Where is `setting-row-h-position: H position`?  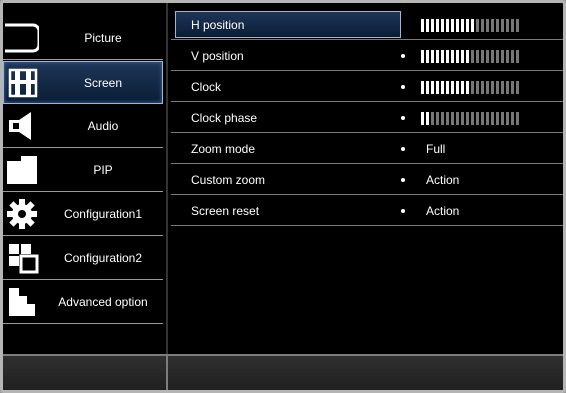
setting-row-h-position: H position is located at coordinates (367, 24).